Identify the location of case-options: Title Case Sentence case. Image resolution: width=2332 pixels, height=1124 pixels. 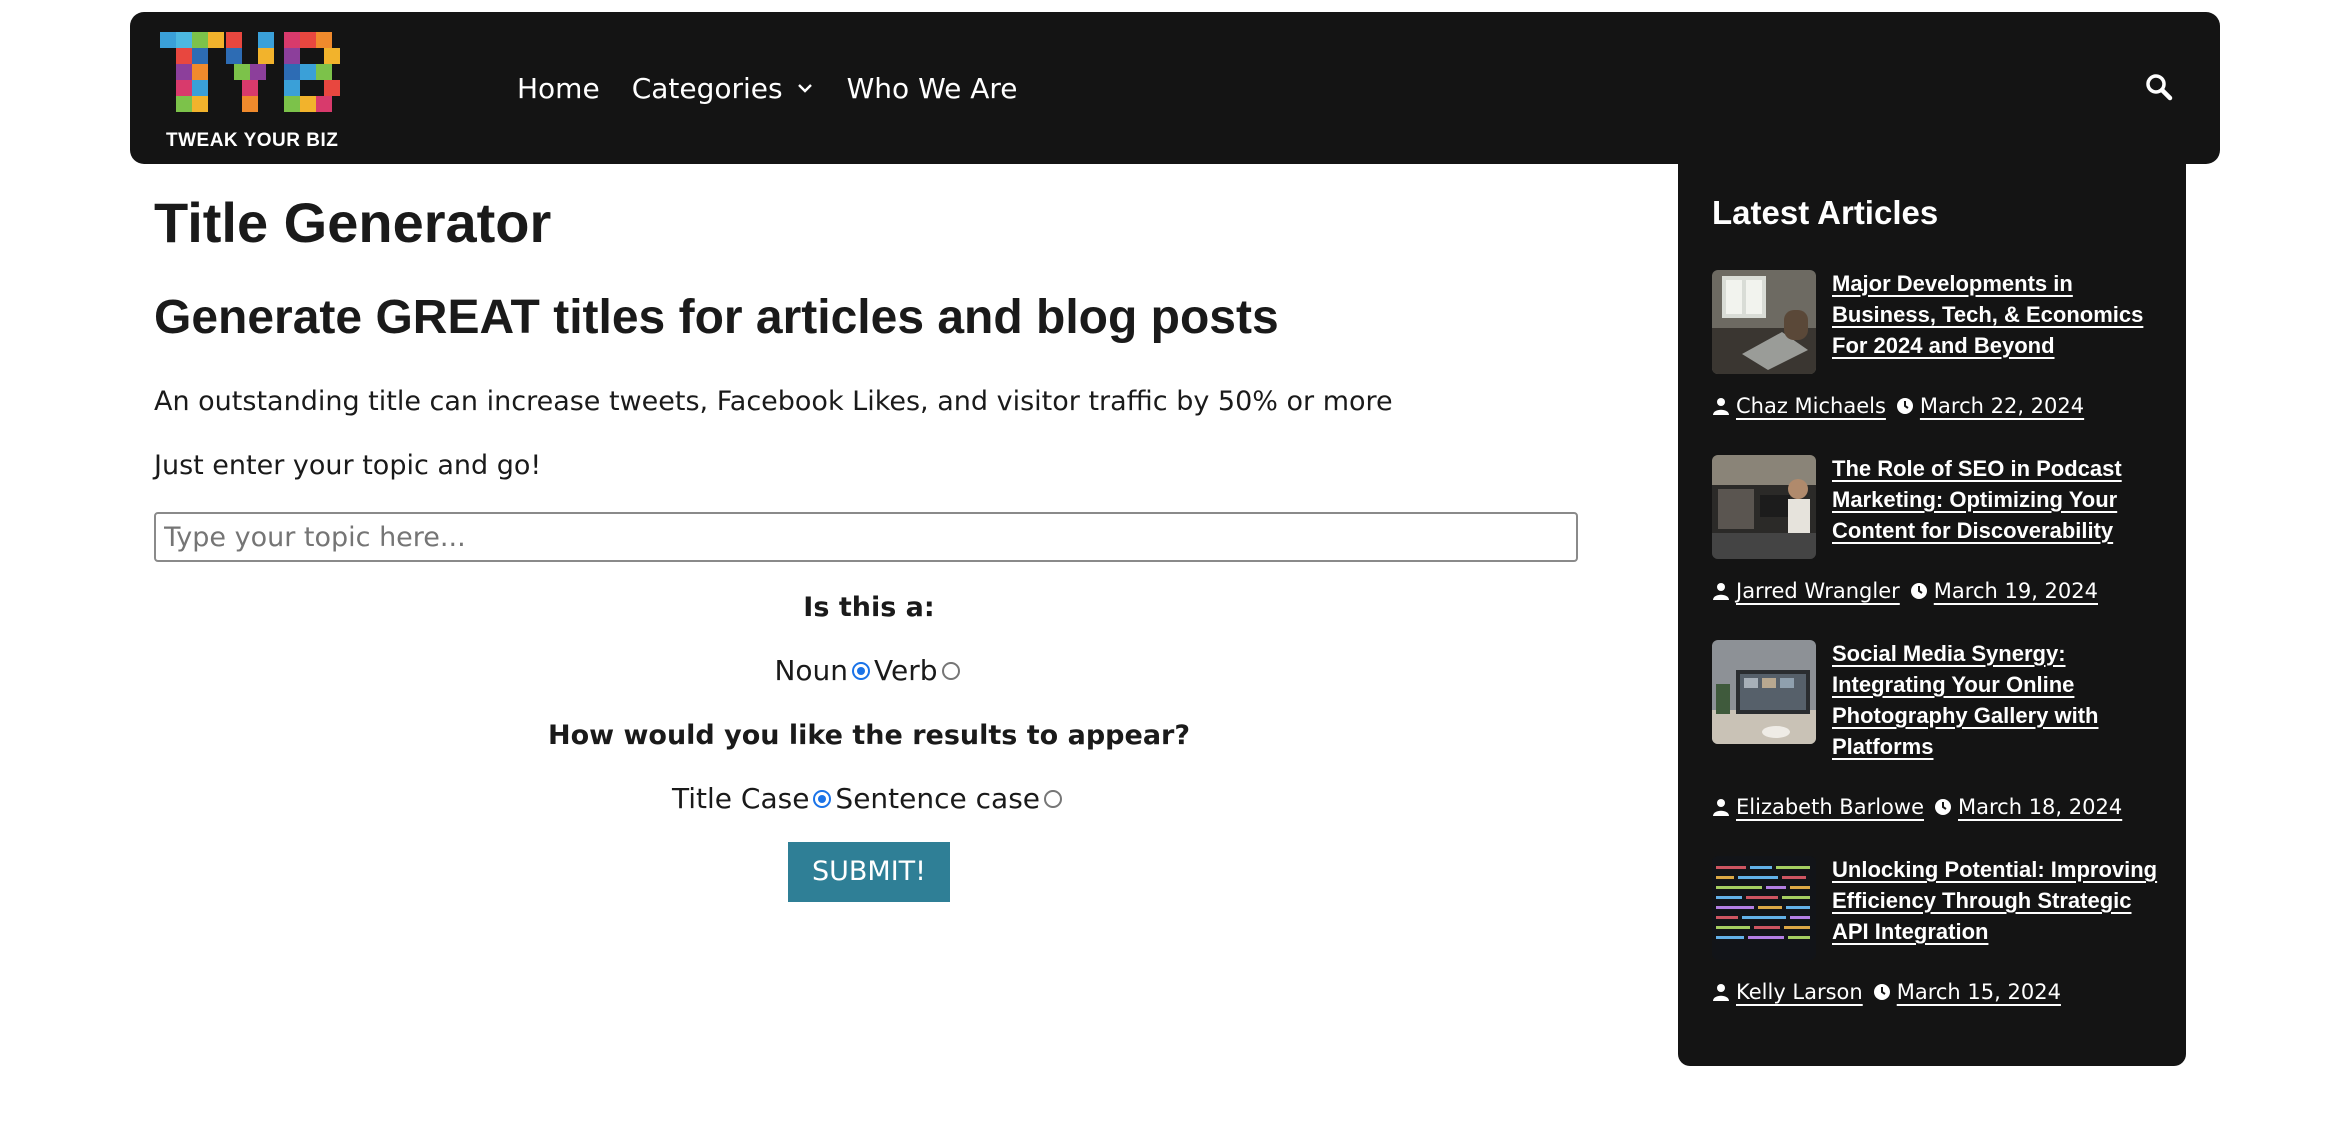
(869, 798).